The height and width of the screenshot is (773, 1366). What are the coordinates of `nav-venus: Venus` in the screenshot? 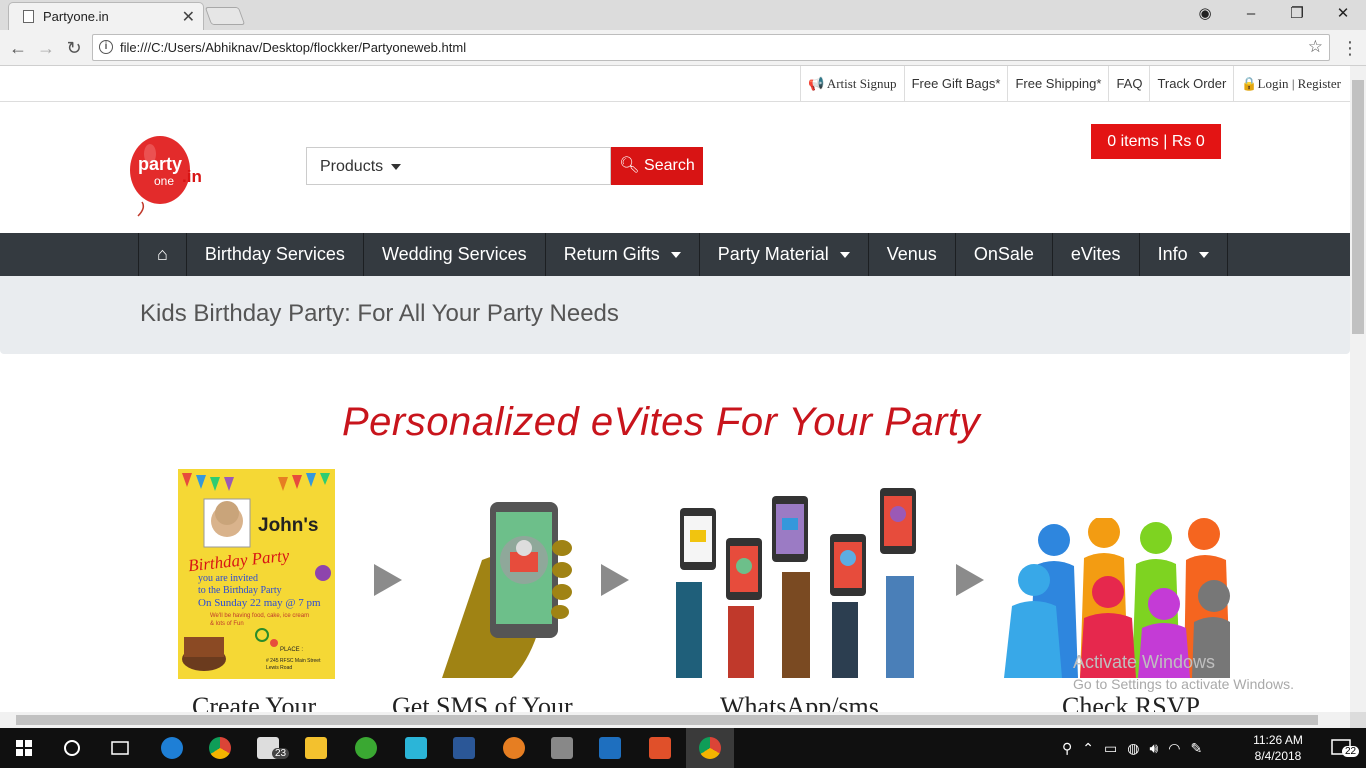 It's located at (912, 254).